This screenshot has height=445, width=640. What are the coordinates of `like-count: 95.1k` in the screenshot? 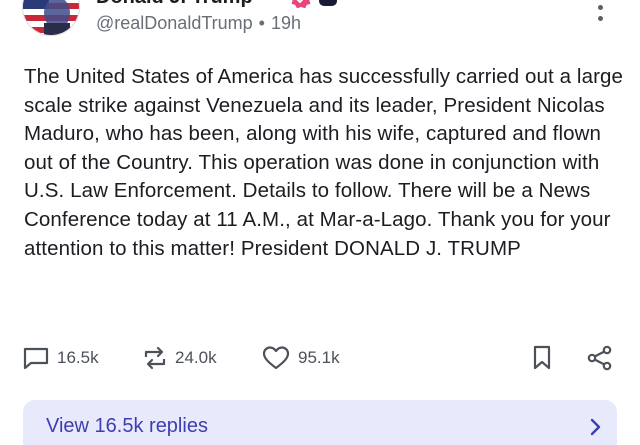 It's located at (319, 357).